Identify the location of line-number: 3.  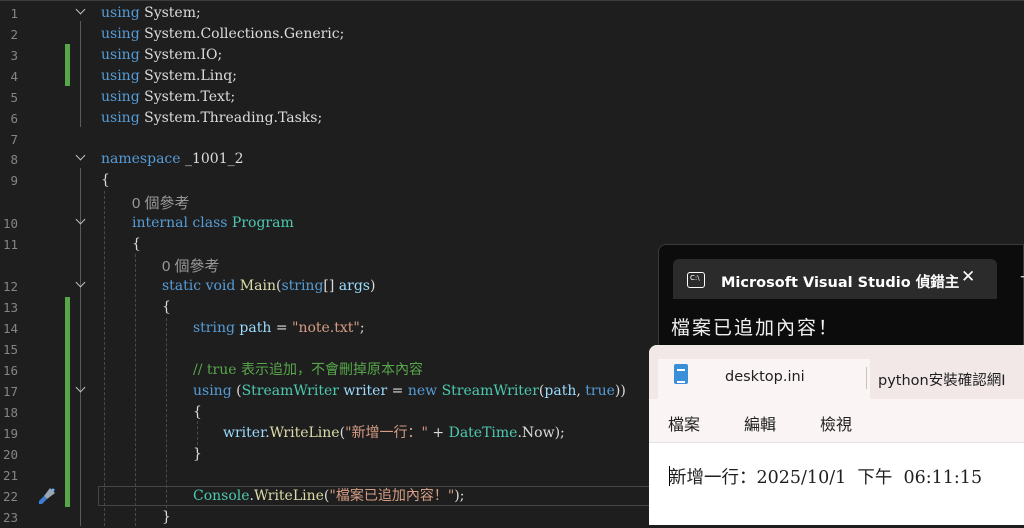
(14, 55).